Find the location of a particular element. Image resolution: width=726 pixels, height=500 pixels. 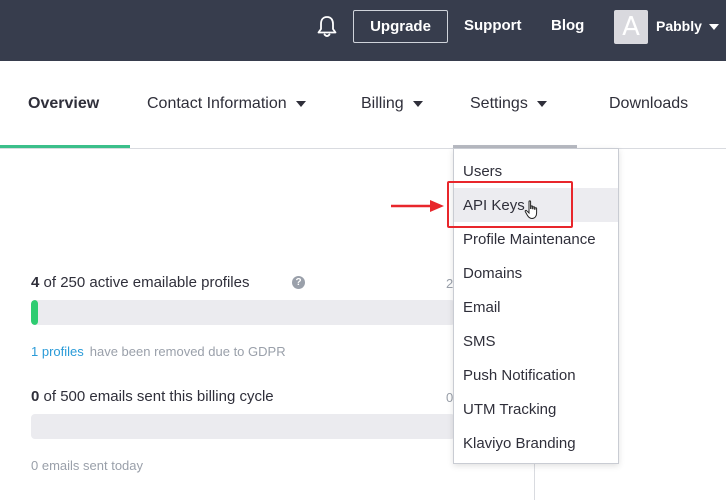

tab-label: Billing is located at coordinates (382, 103).